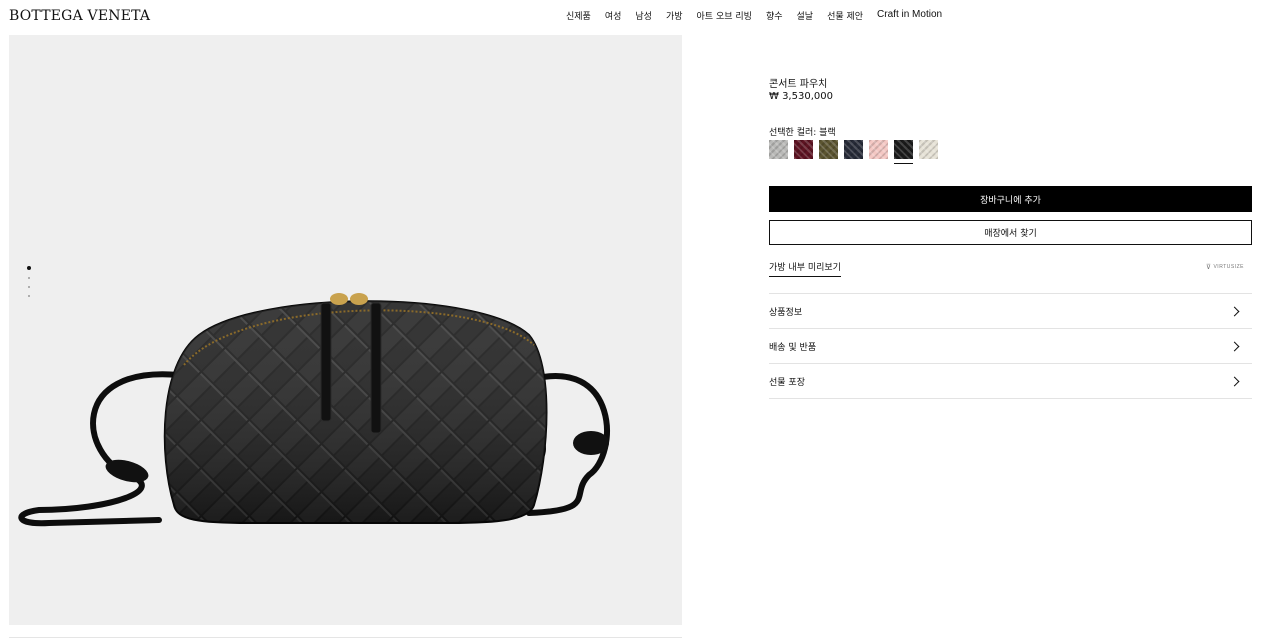 Image resolution: width=1280 pixels, height=640 pixels. What do you see at coordinates (1228, 267) in the screenshot?
I see `virtusize-label: VIRTUSIZE` at bounding box center [1228, 267].